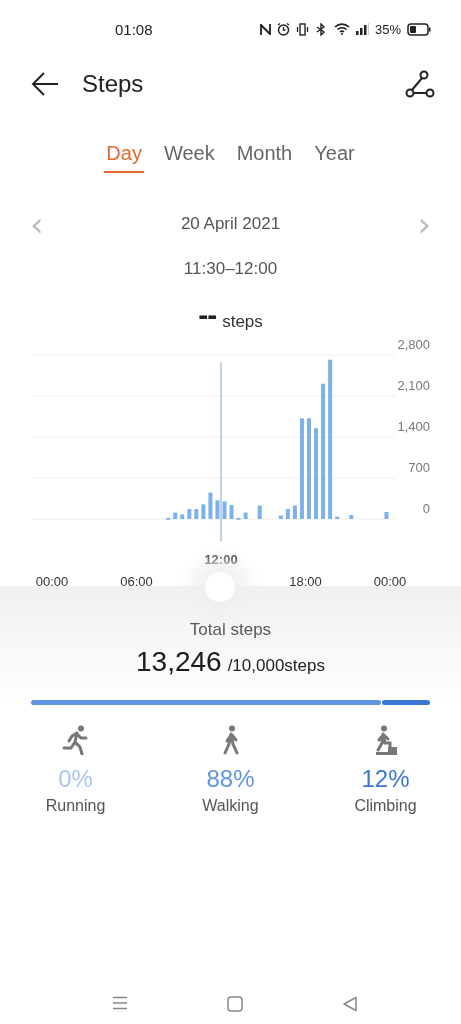 The image size is (461, 1024). What do you see at coordinates (362, 29) in the screenshot?
I see `signal-icon` at bounding box center [362, 29].